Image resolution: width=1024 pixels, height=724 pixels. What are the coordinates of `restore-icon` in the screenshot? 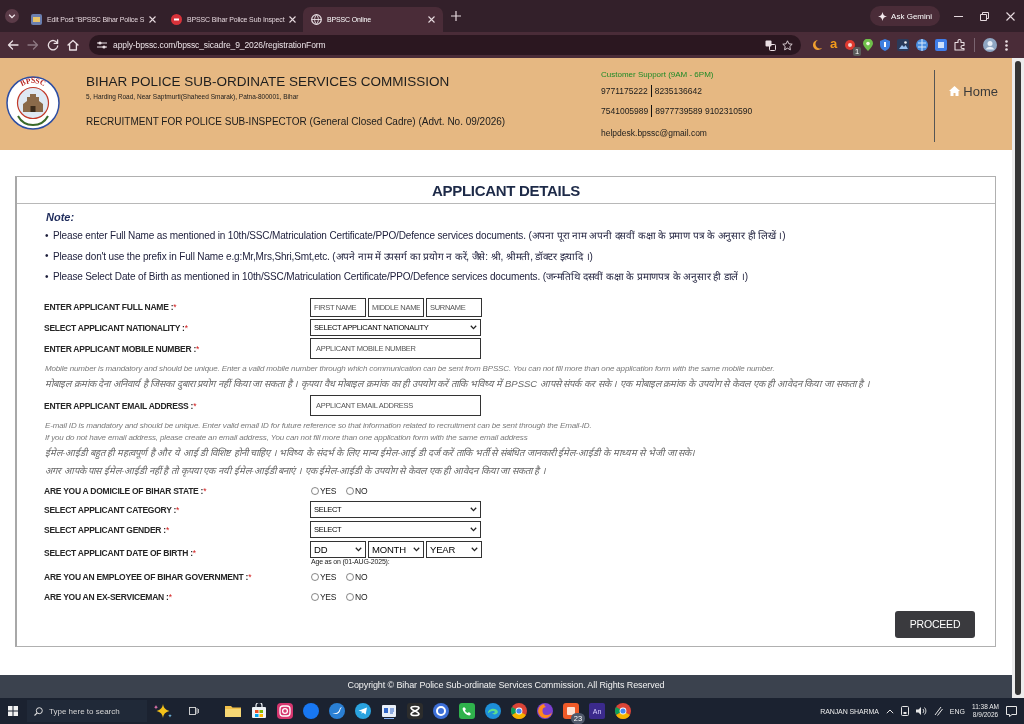 It's located at (984, 16).